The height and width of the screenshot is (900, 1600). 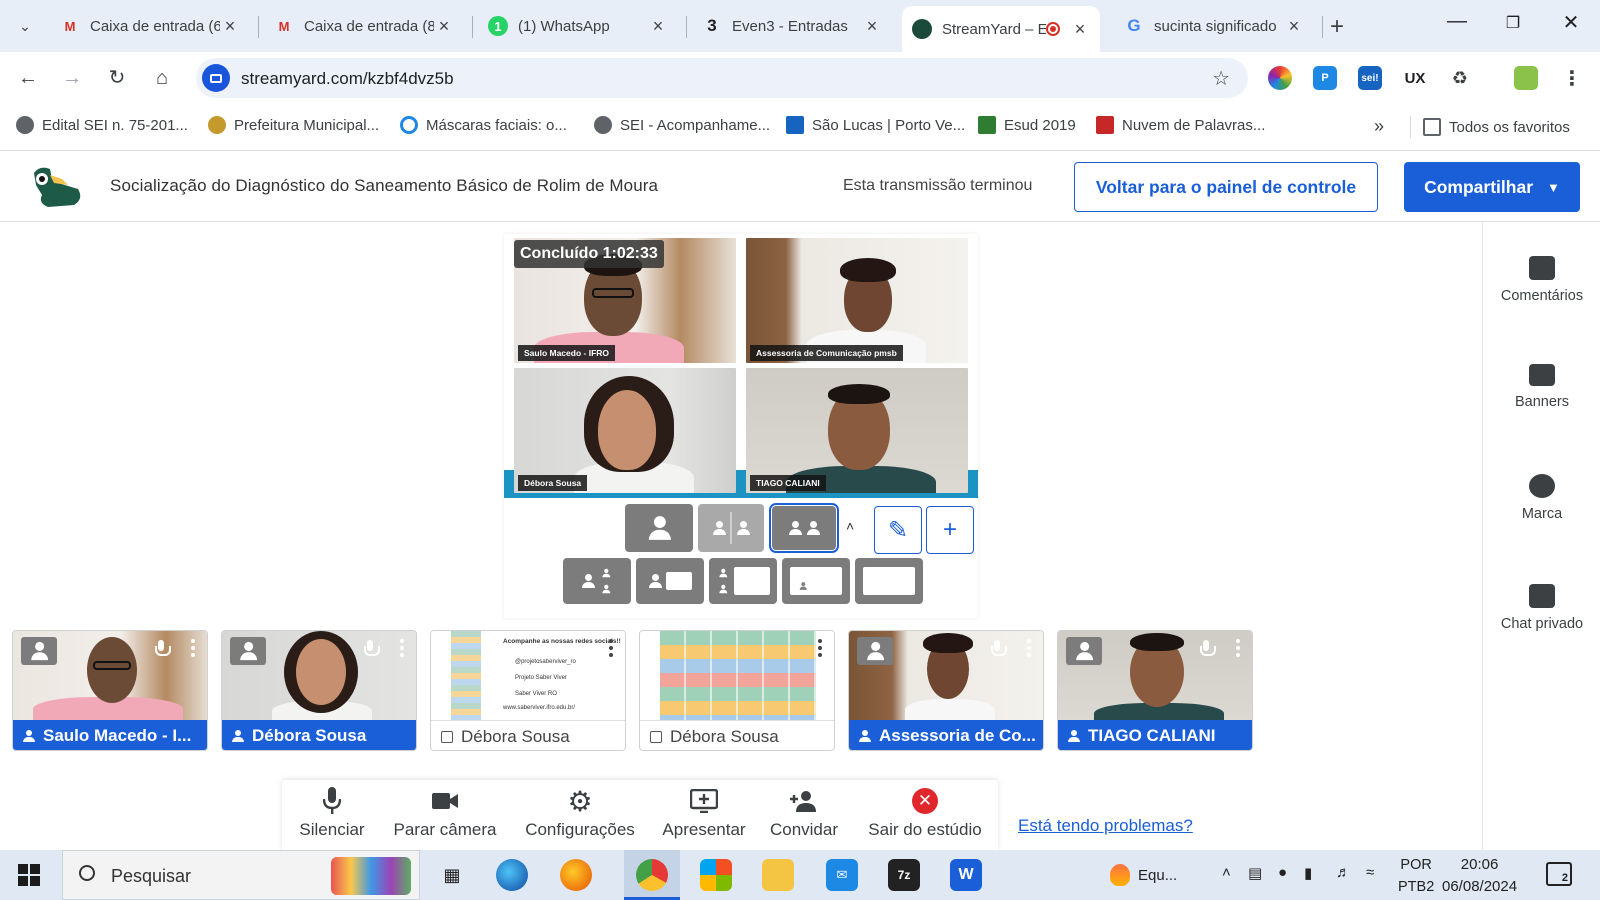 What do you see at coordinates (241, 875) in the screenshot?
I see `taskbar-search-box: Pesquisar` at bounding box center [241, 875].